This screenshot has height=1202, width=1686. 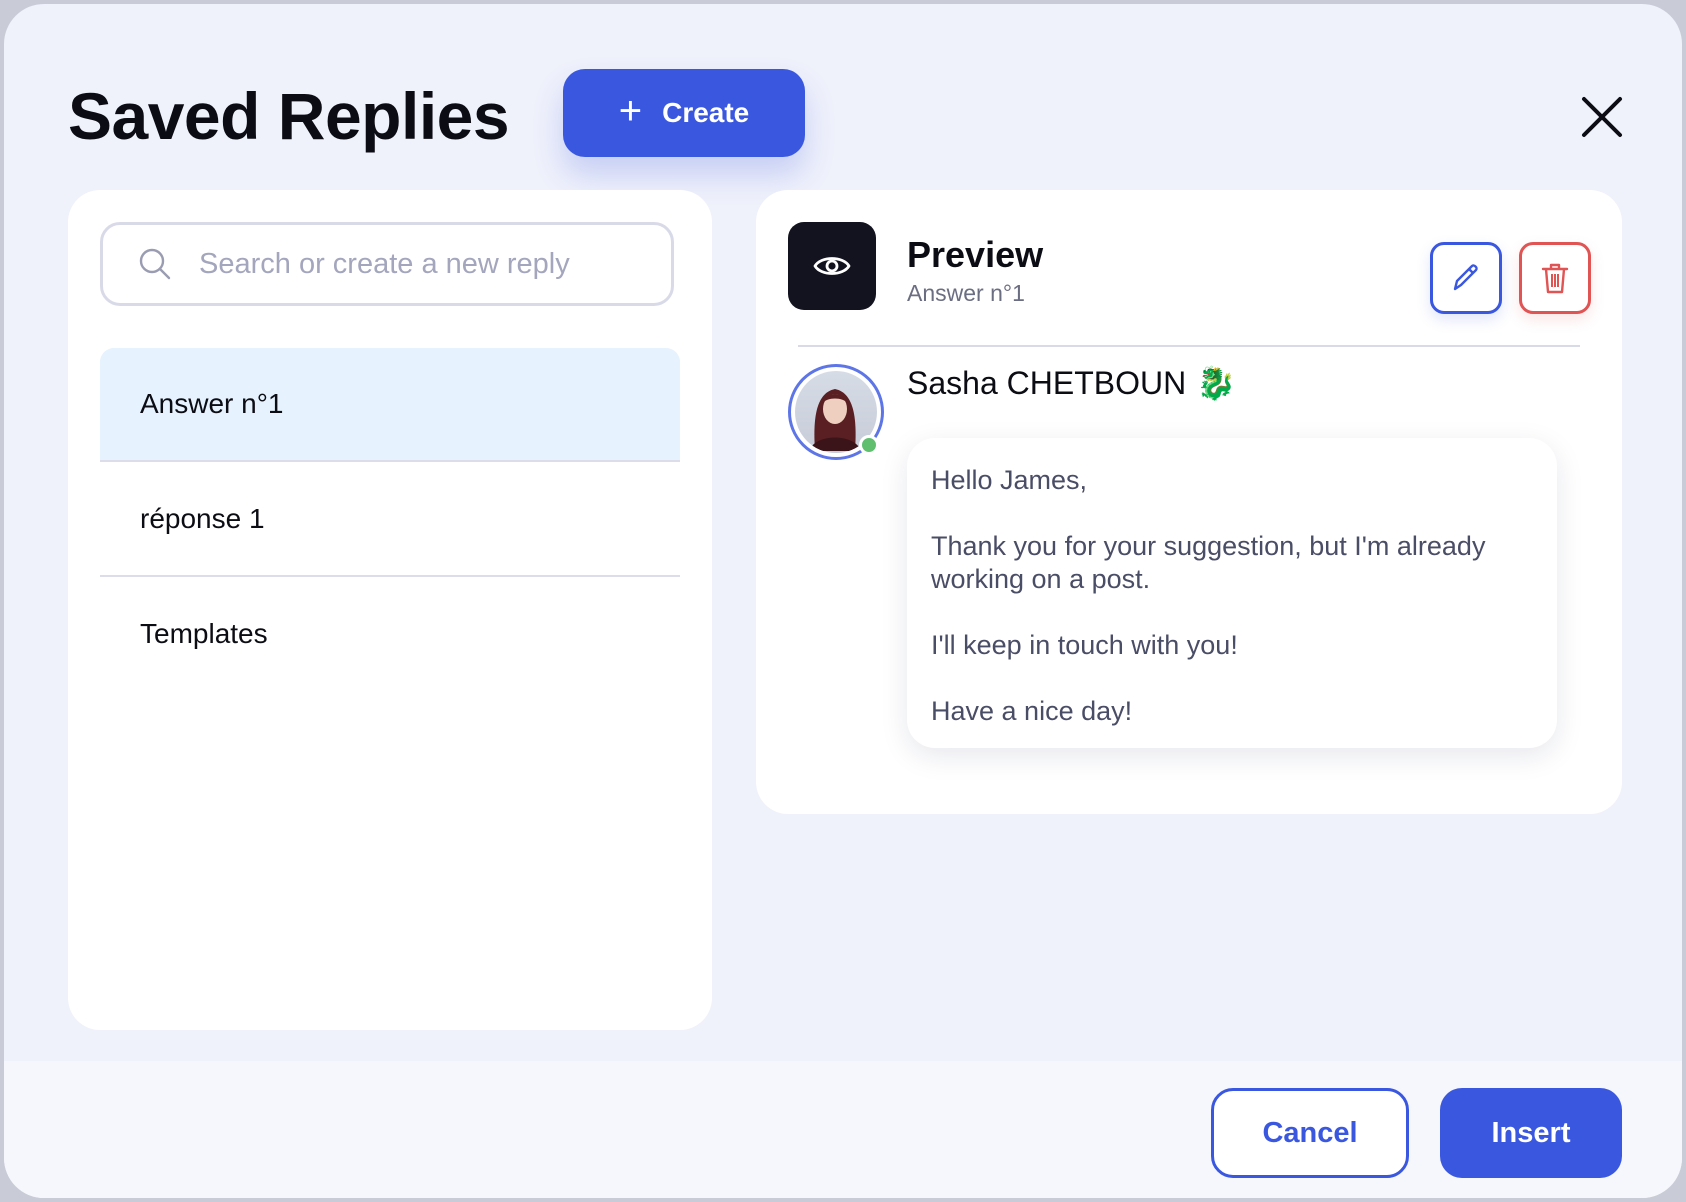 I want to click on search-icon, so click(x=155, y=264).